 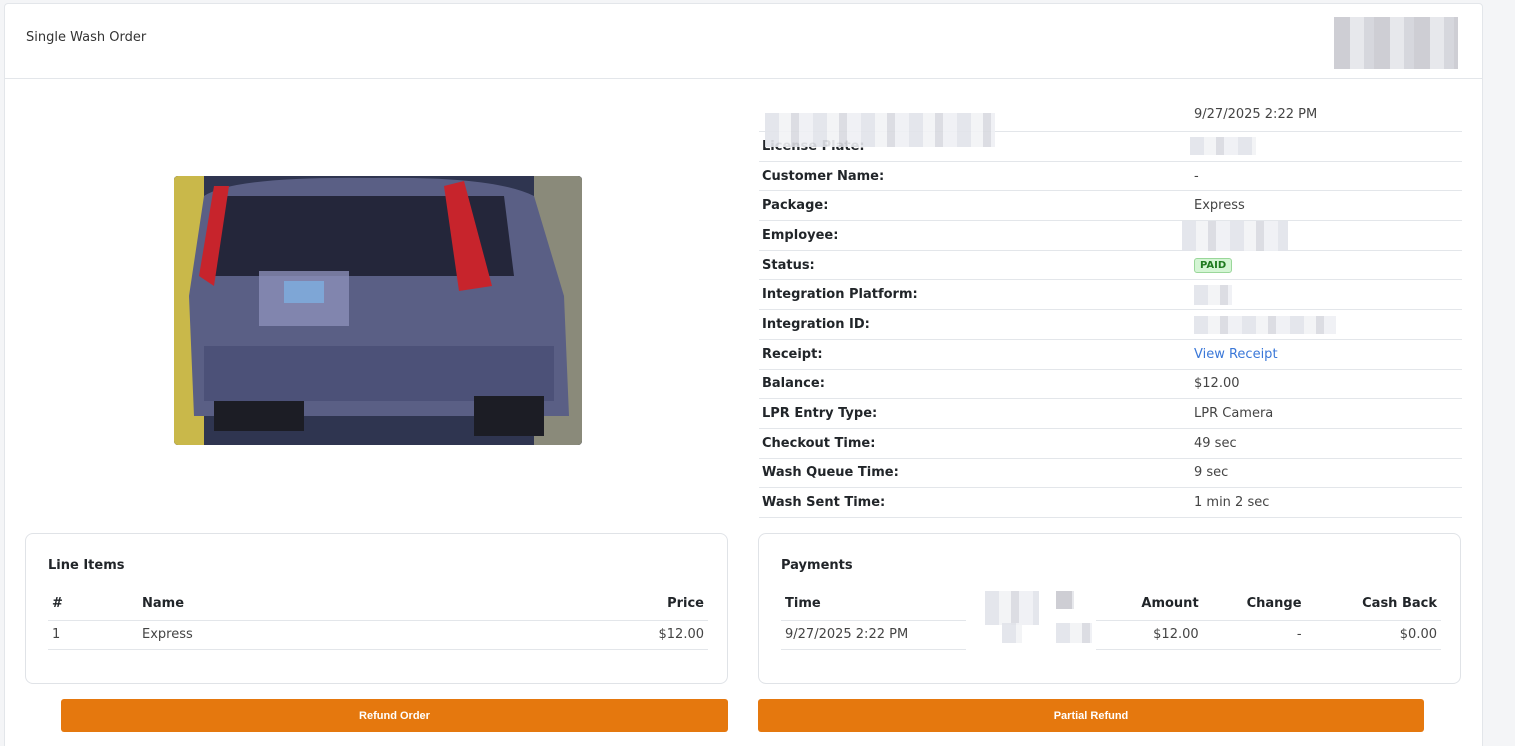 I want to click on column-header-price: Price, so click(x=572, y=604).